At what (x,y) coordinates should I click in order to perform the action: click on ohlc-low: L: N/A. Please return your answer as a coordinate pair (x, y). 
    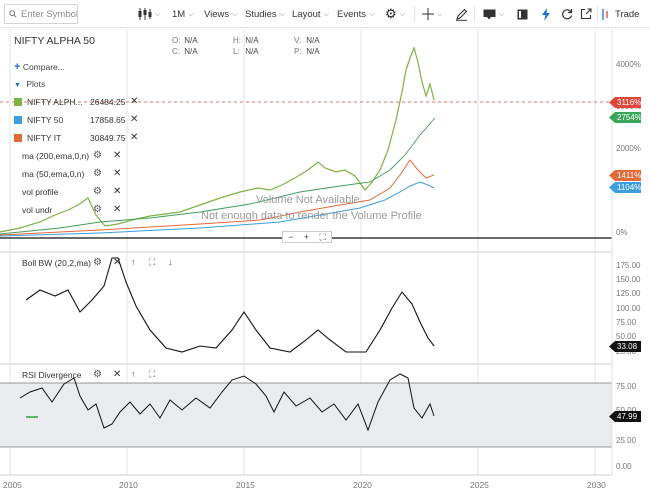
    Looking at the image, I should click on (246, 51).